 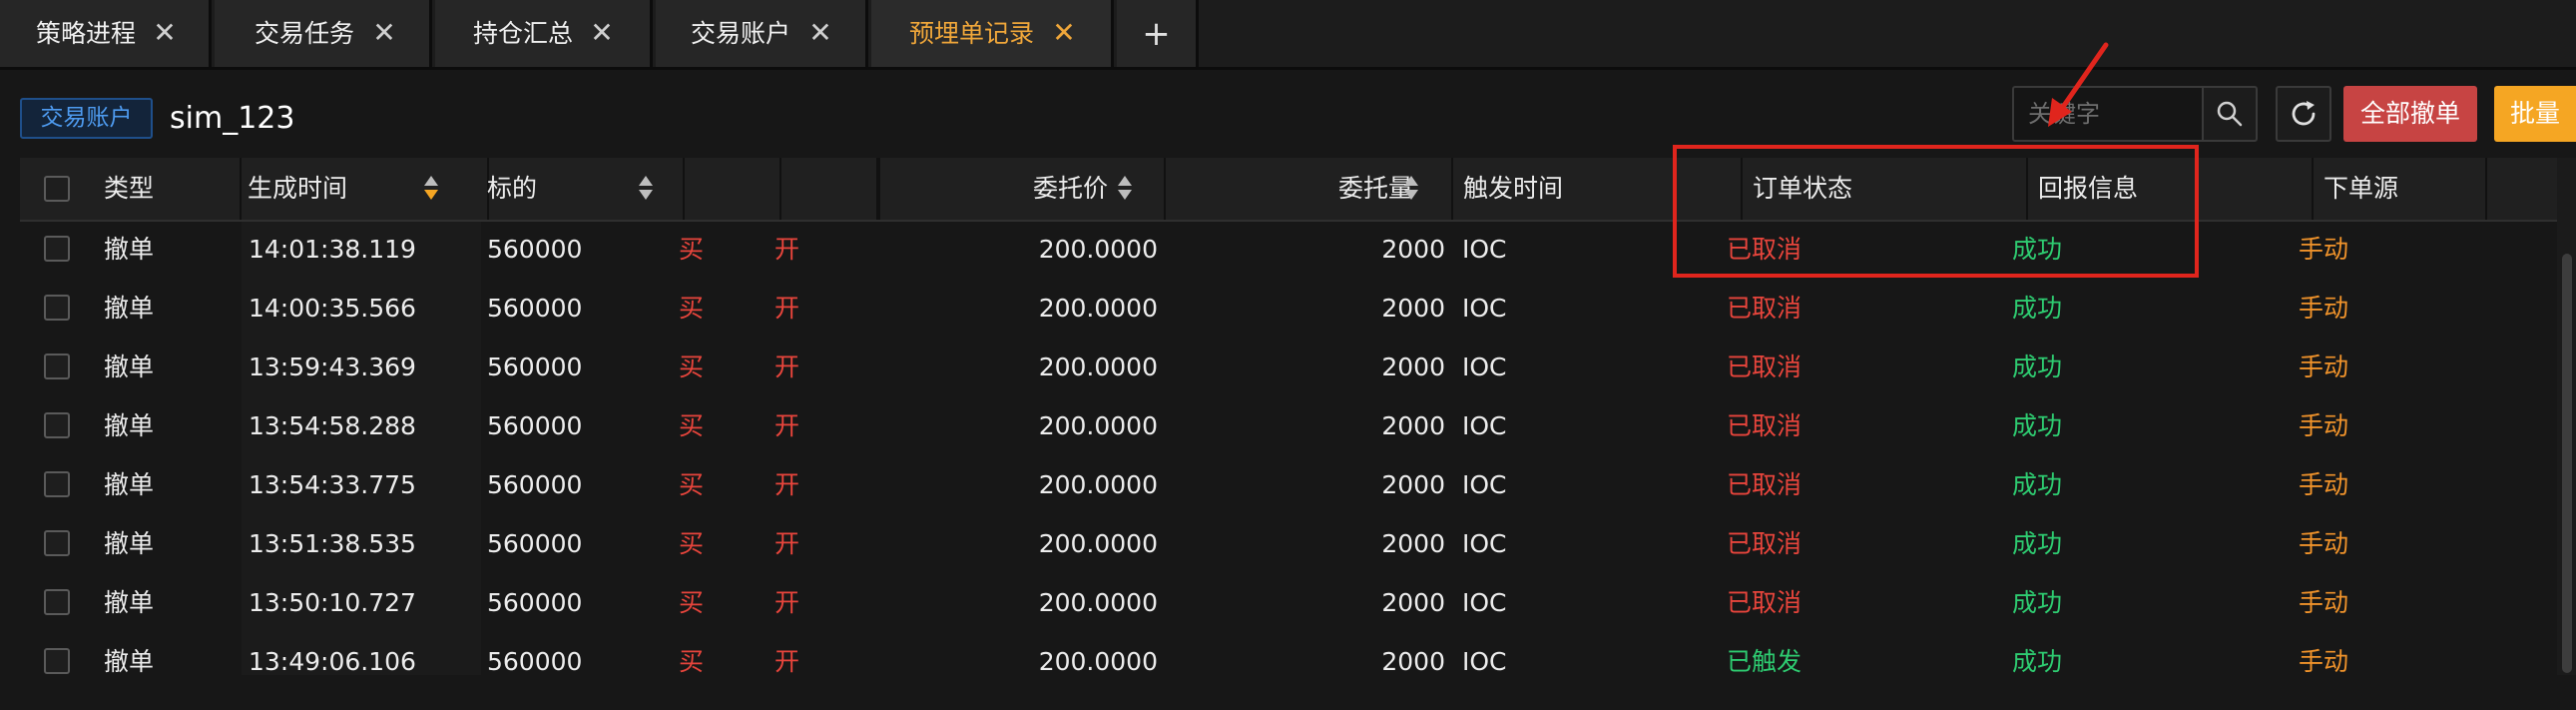 What do you see at coordinates (972, 33) in the screenshot?
I see `tab-label: 预埋单记录` at bounding box center [972, 33].